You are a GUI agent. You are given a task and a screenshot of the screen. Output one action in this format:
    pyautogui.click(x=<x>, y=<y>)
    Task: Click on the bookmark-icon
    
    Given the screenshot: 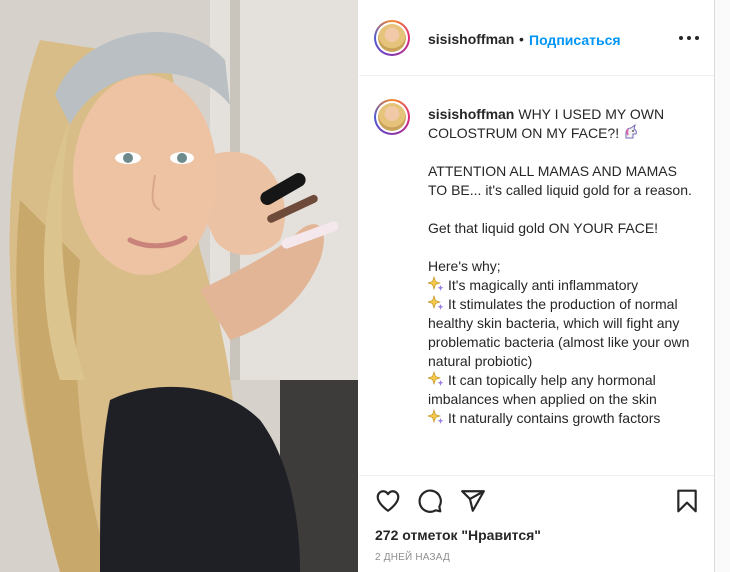 What is the action you would take?
    pyautogui.click(x=687, y=501)
    